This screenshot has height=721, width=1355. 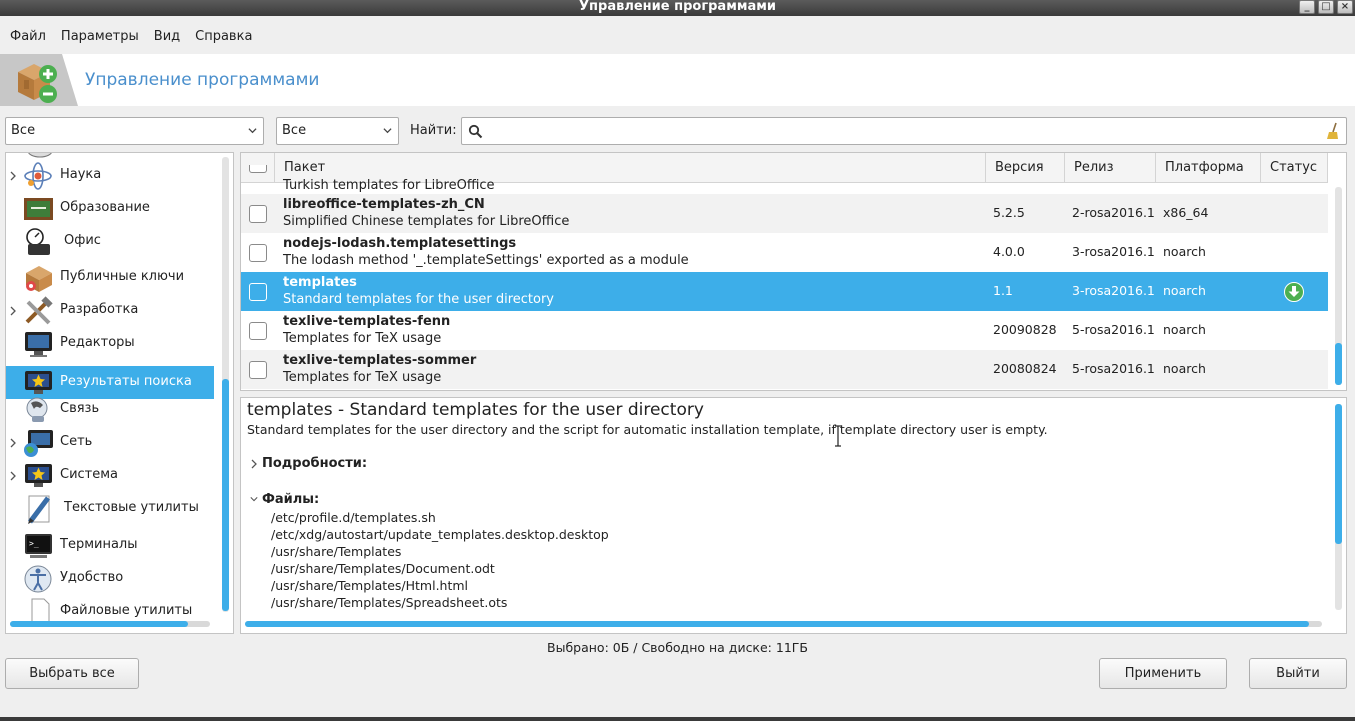 What do you see at coordinates (1333, 131) in the screenshot?
I see `clear-broom-icon` at bounding box center [1333, 131].